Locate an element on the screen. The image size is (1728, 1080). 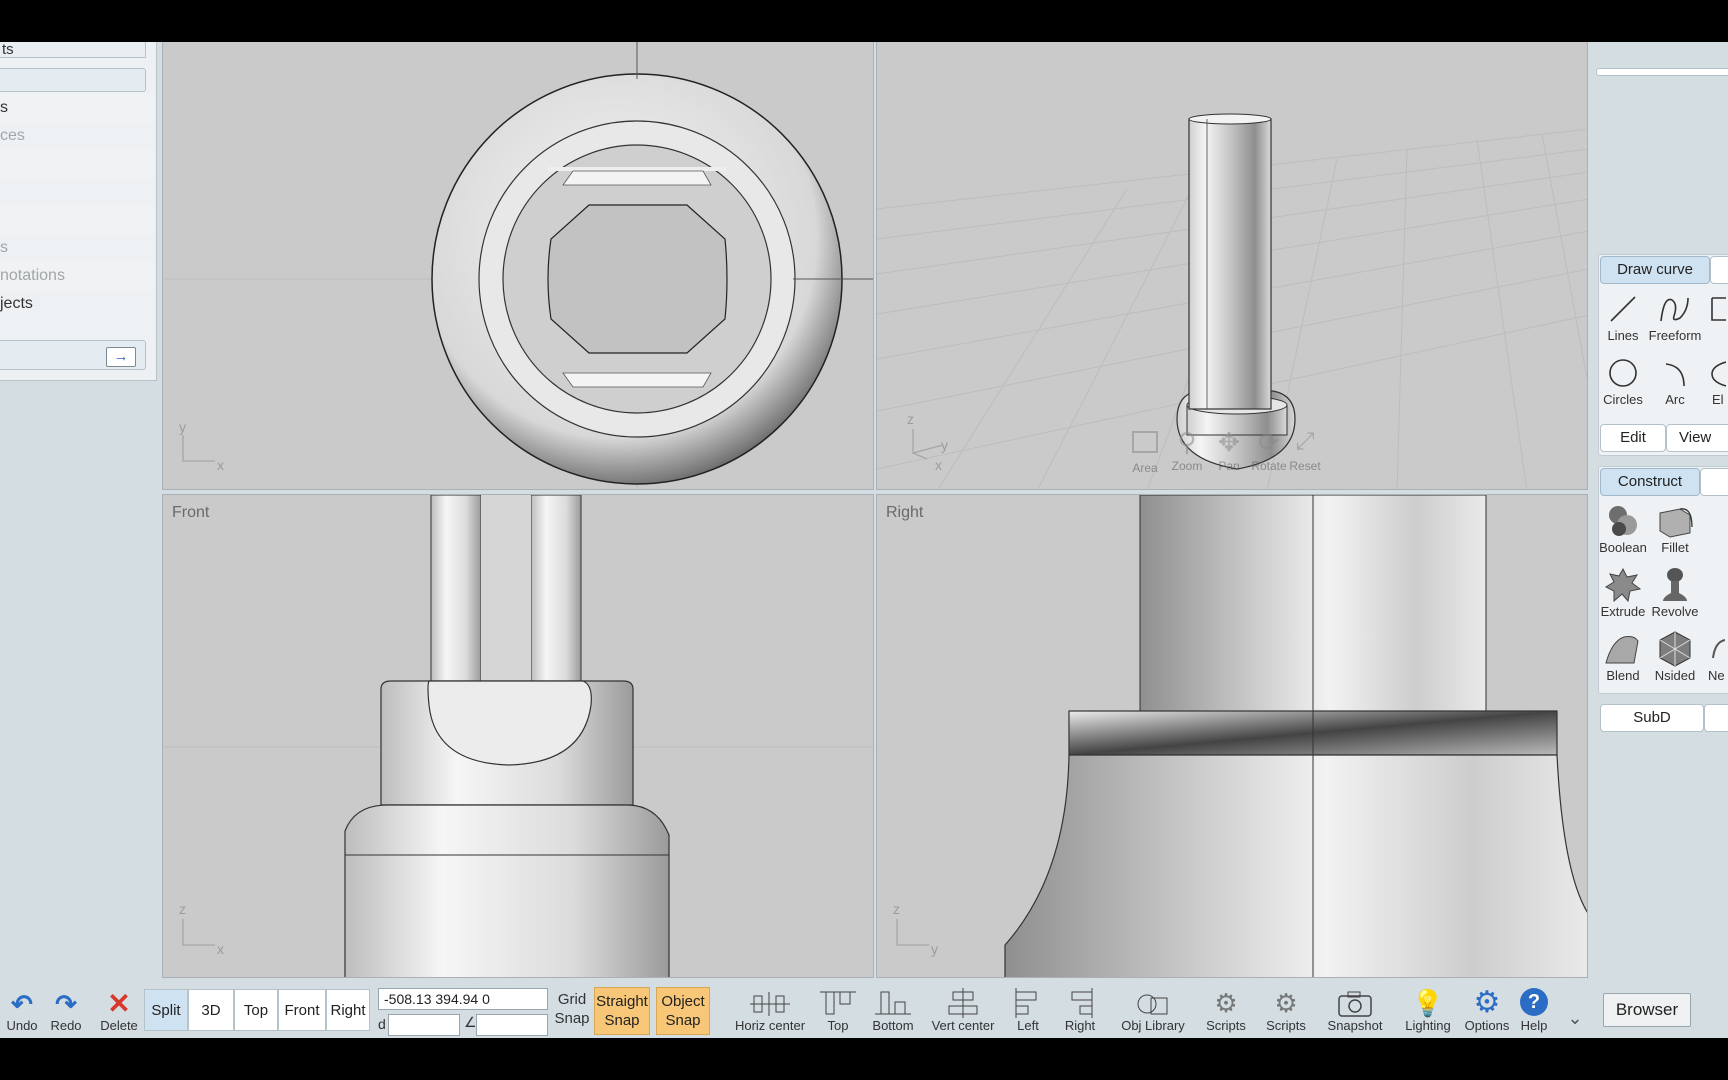
help-button: ? Help is located at coordinates (1534, 1010).